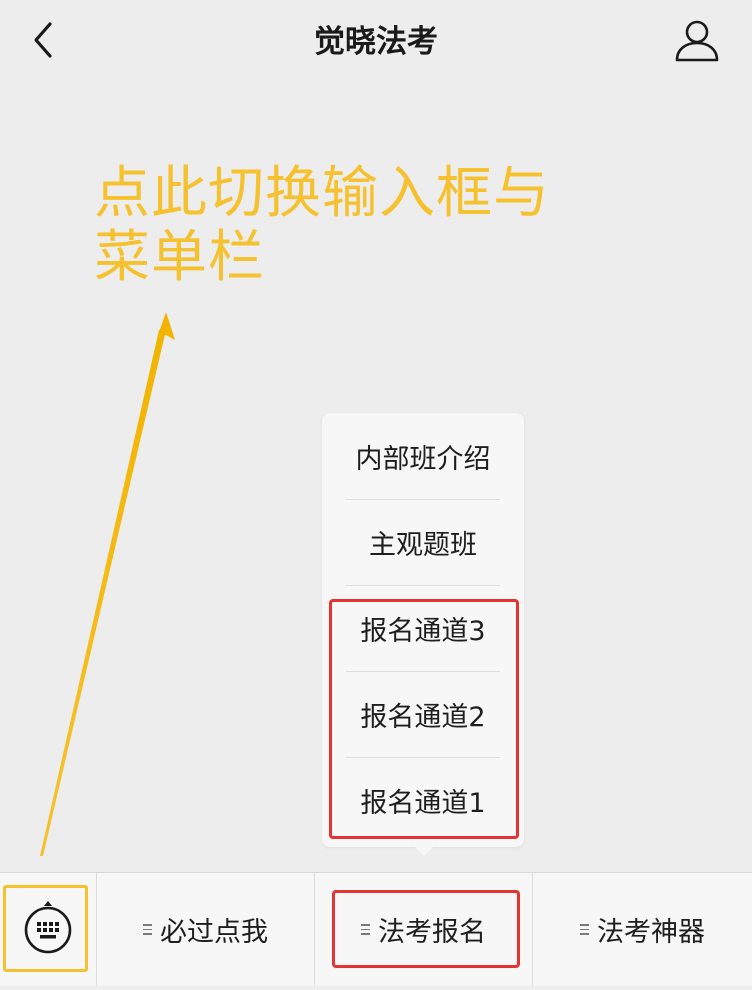 The image size is (752, 990). I want to click on menu-item-subjective-class: 主观题班, so click(423, 546).